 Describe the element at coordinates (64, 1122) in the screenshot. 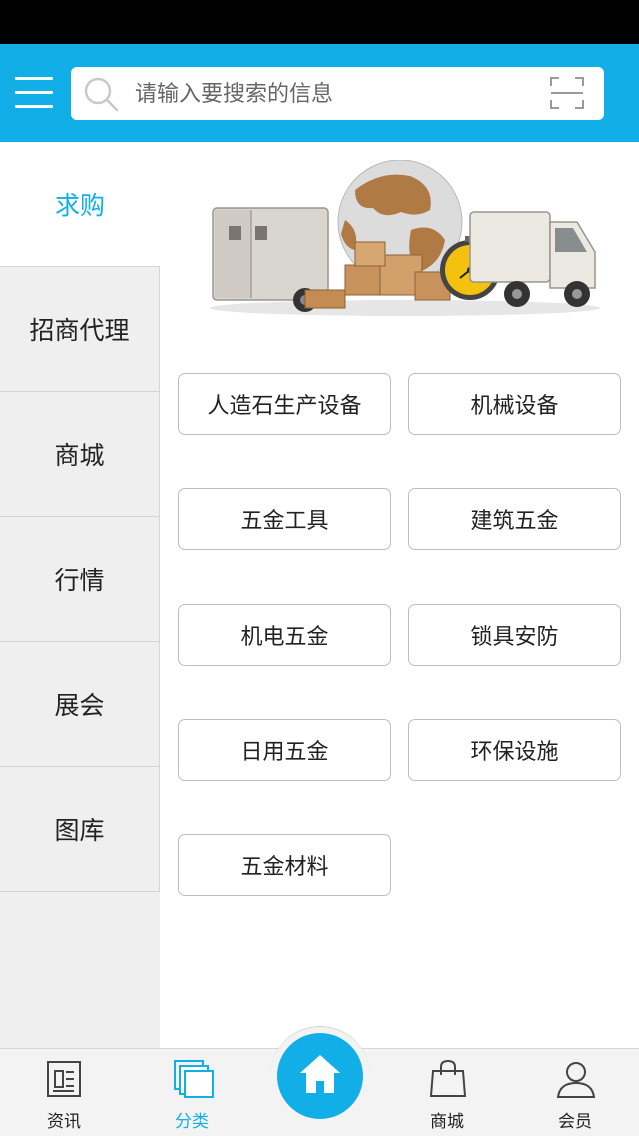

I see `tab-news-label: 资讯` at that location.